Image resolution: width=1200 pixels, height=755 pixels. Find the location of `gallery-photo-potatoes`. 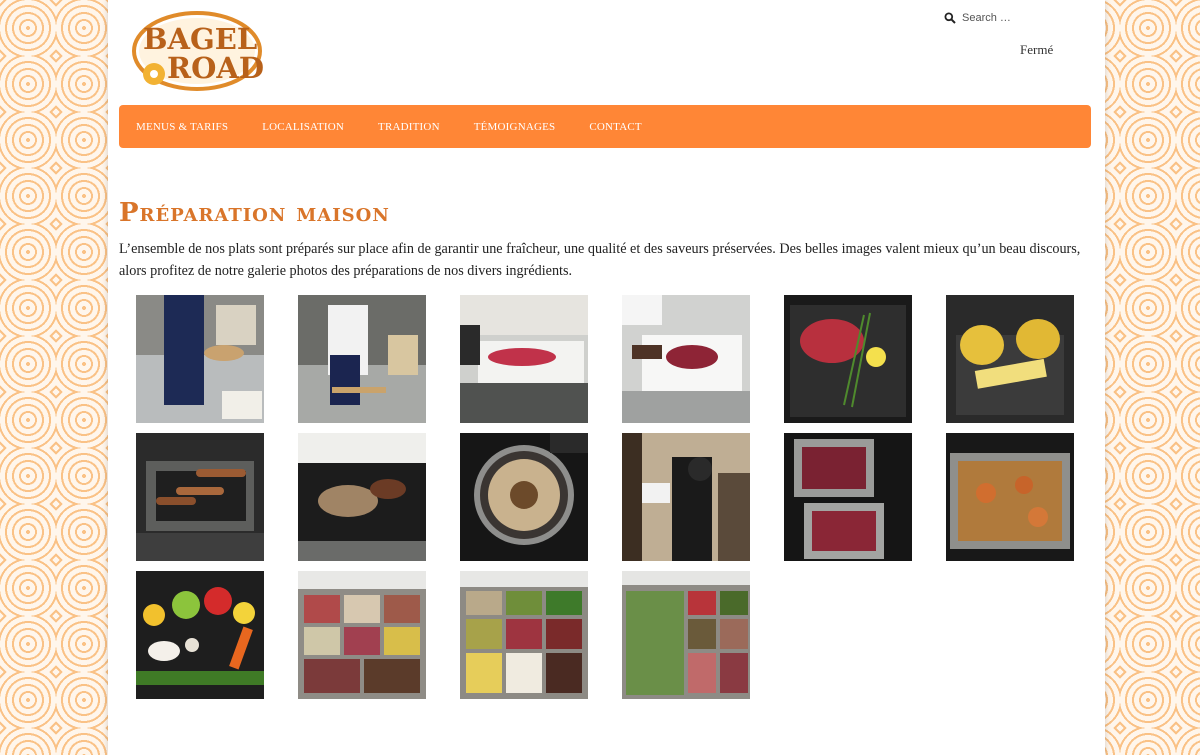

gallery-photo-potatoes is located at coordinates (1010, 359).